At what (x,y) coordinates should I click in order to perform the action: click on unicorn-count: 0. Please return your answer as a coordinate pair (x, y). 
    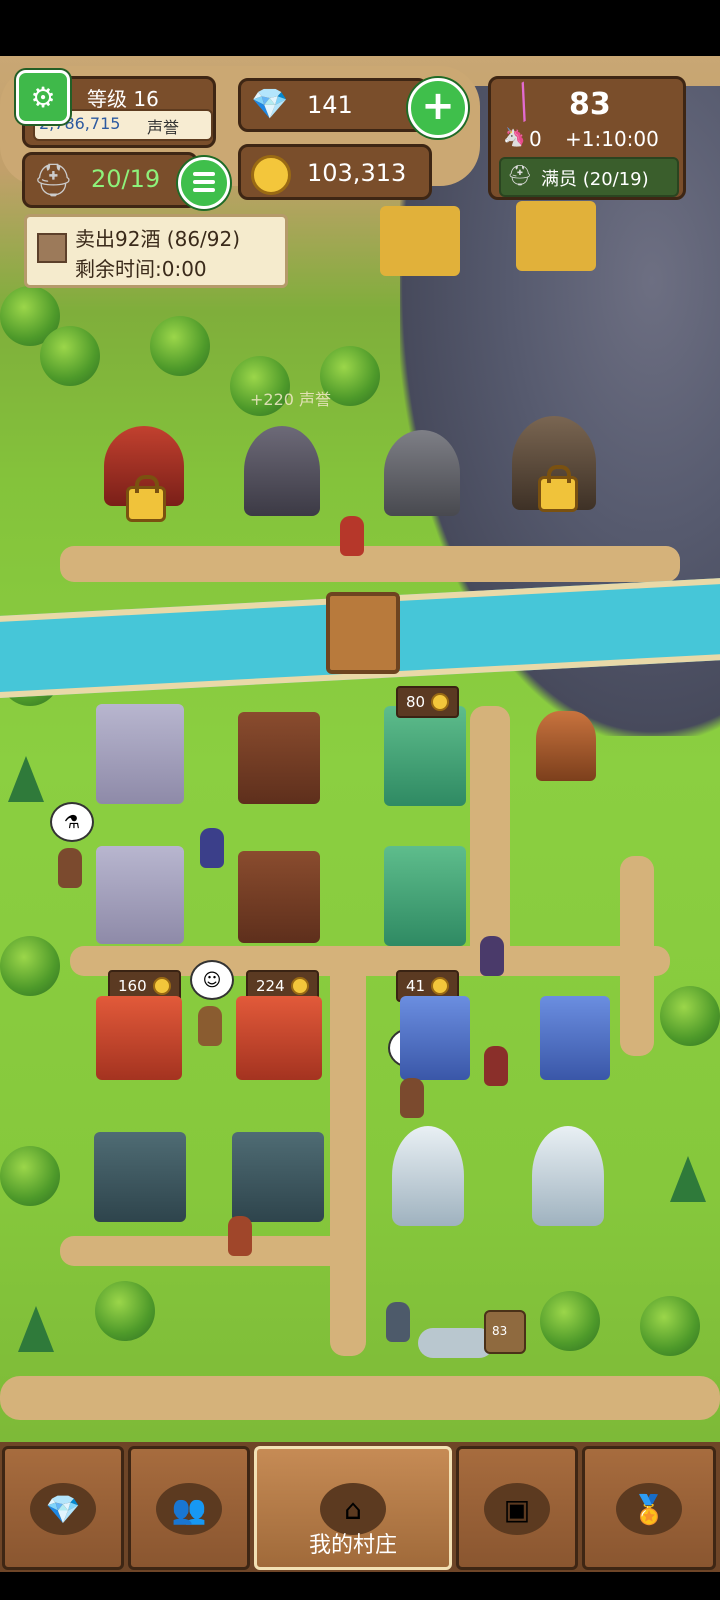
    Looking at the image, I should click on (535, 139).